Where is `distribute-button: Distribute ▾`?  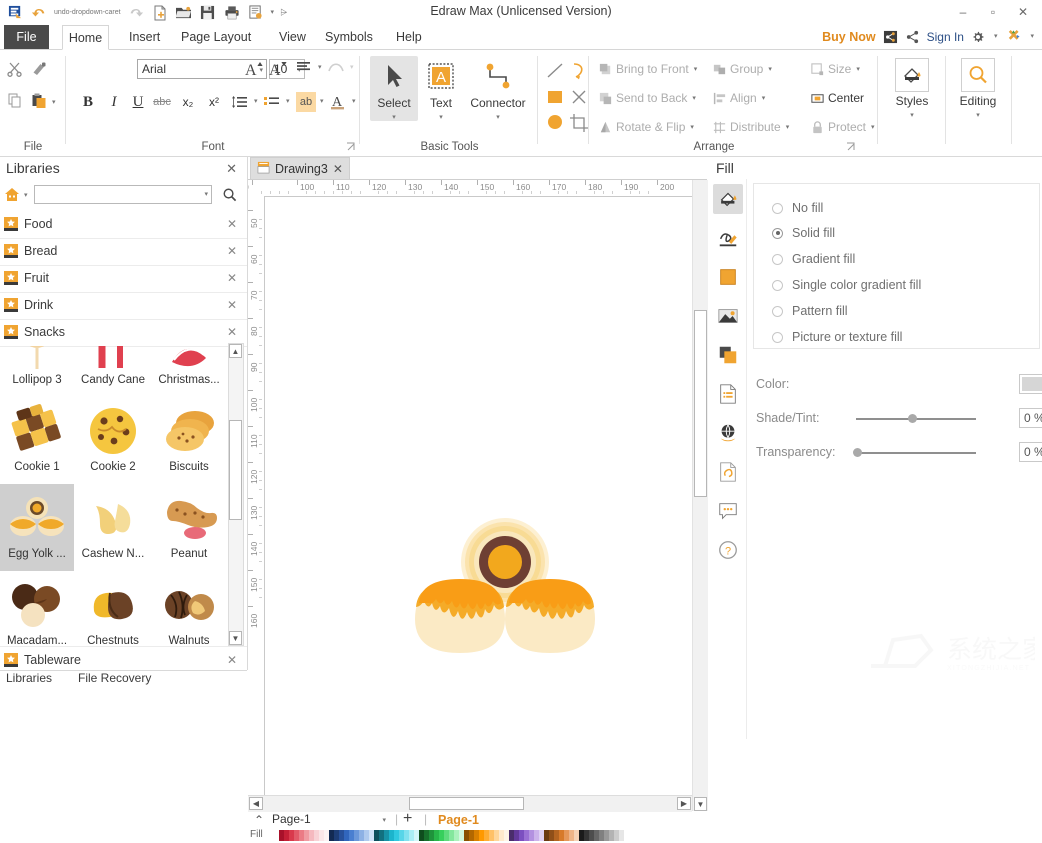
distribute-button: Distribute ▾ is located at coordinates (751, 127).